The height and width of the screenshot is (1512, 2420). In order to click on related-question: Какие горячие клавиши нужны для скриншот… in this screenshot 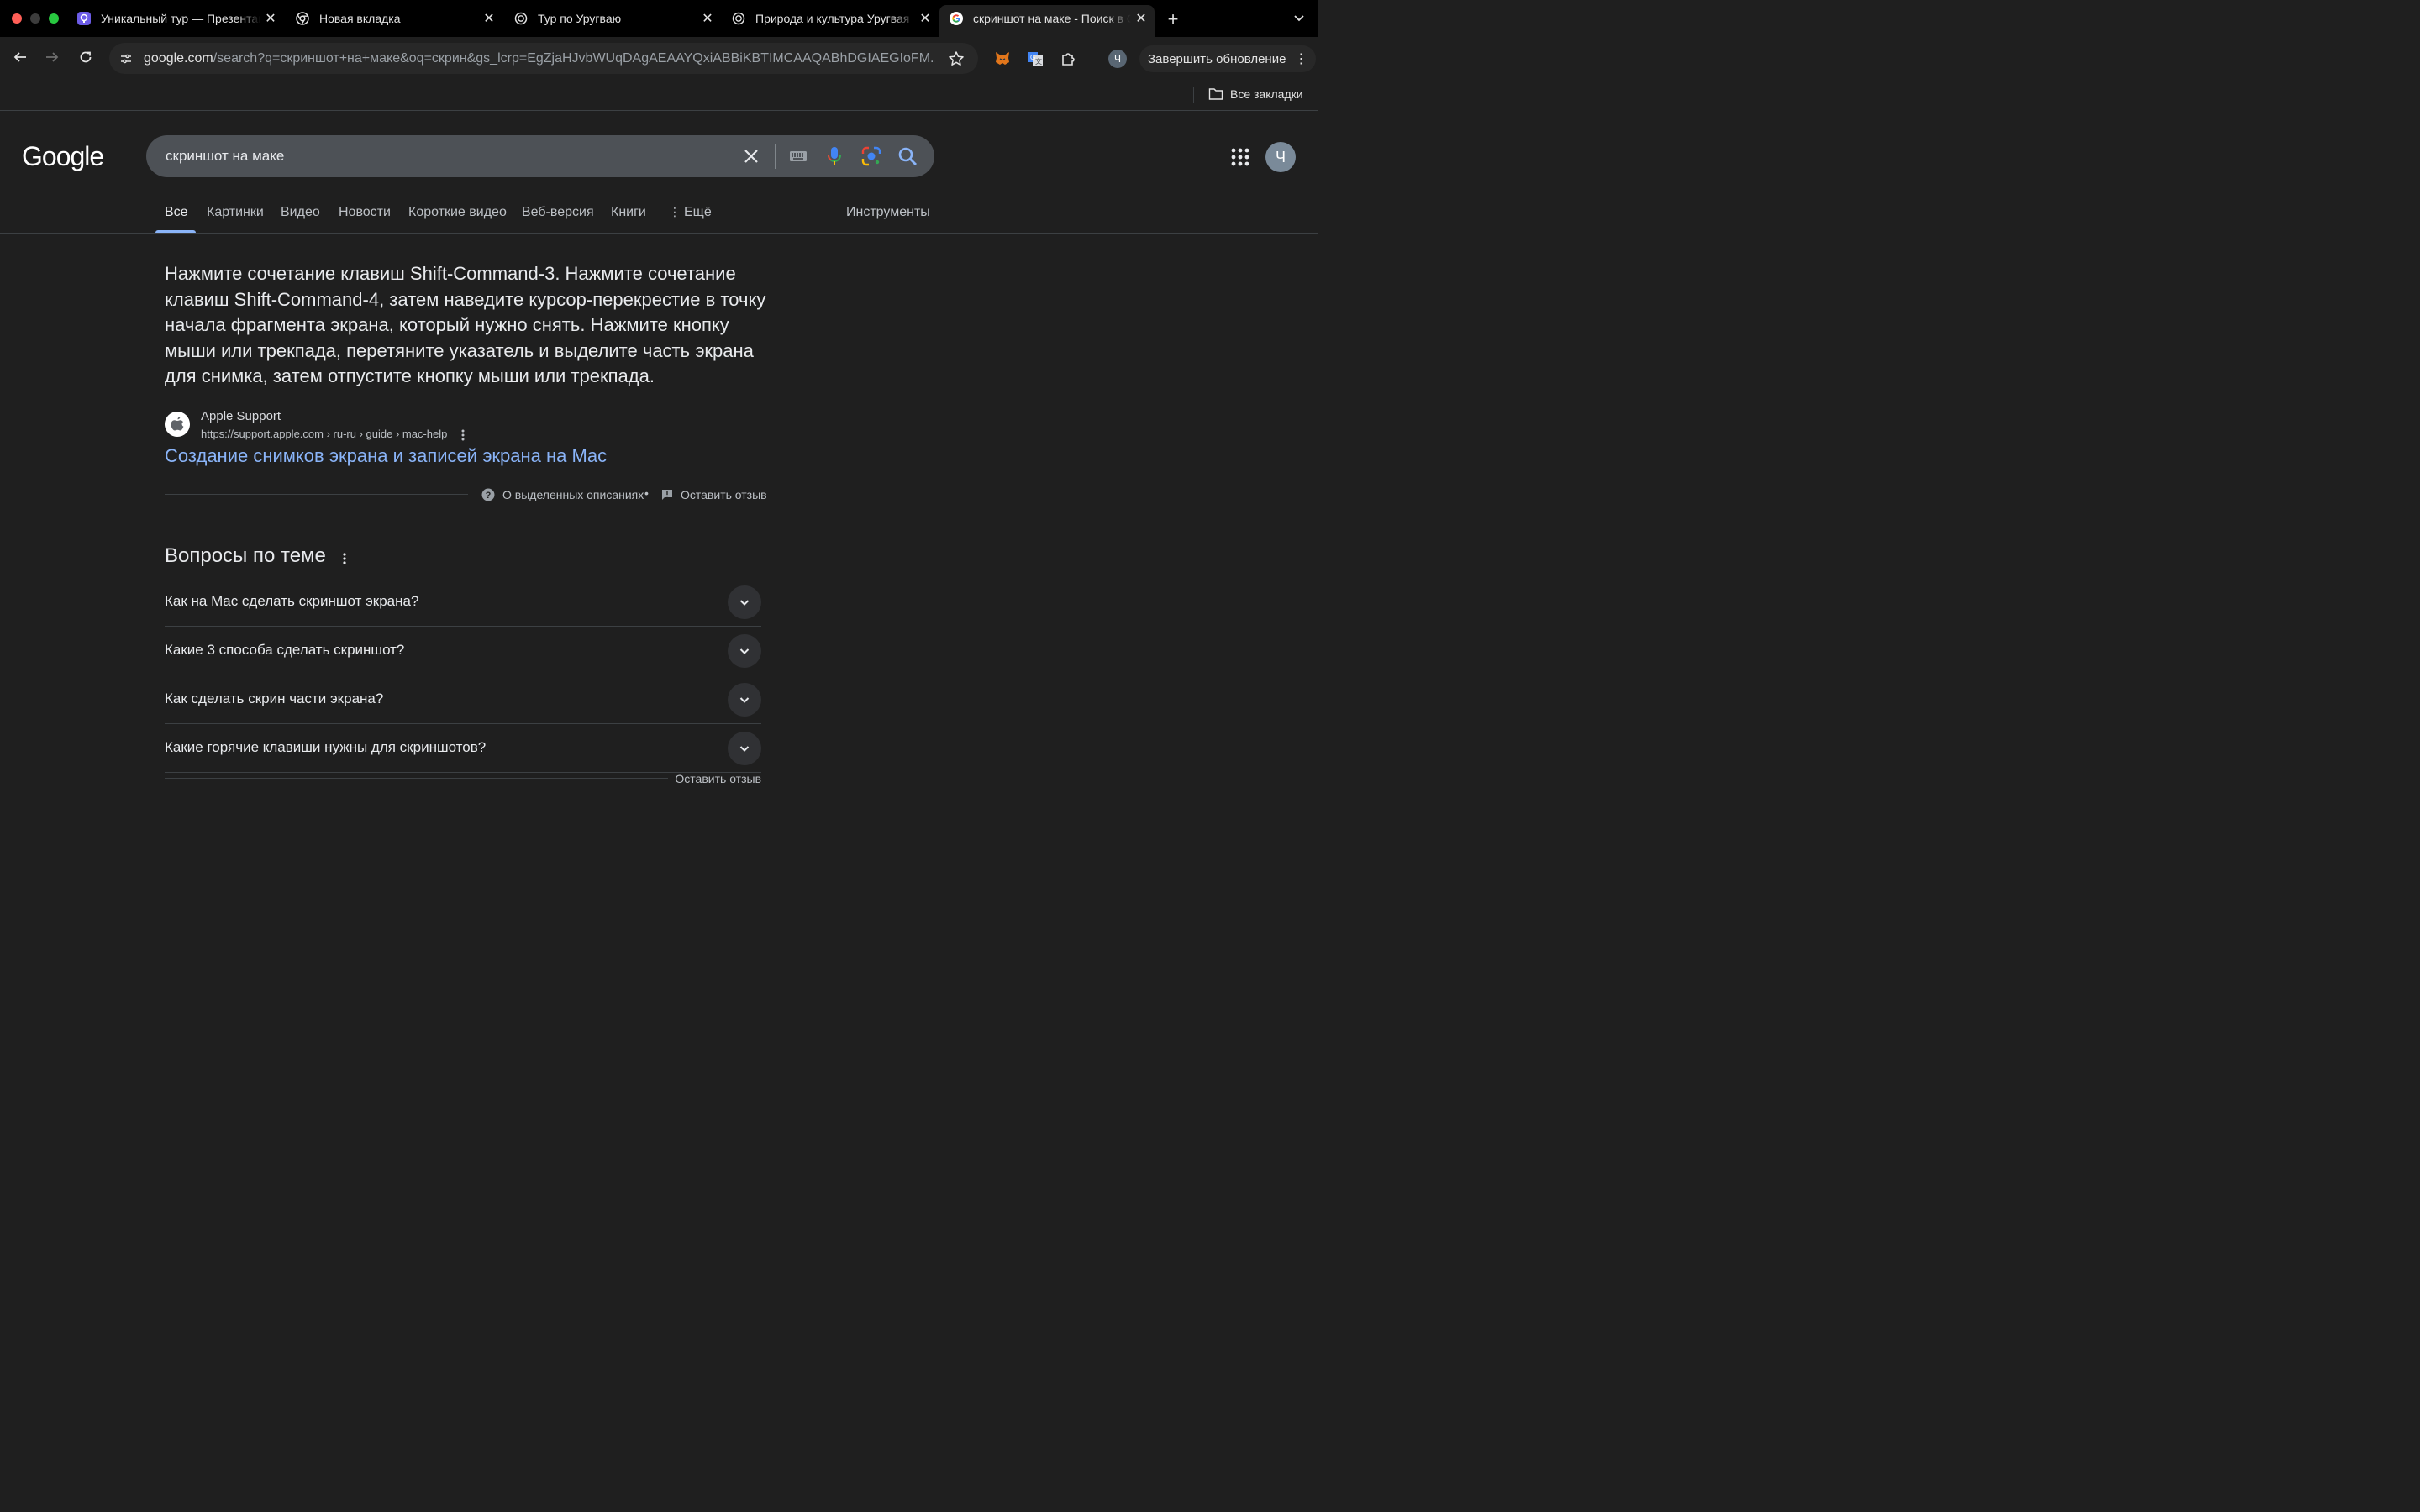, I will do `click(463, 748)`.